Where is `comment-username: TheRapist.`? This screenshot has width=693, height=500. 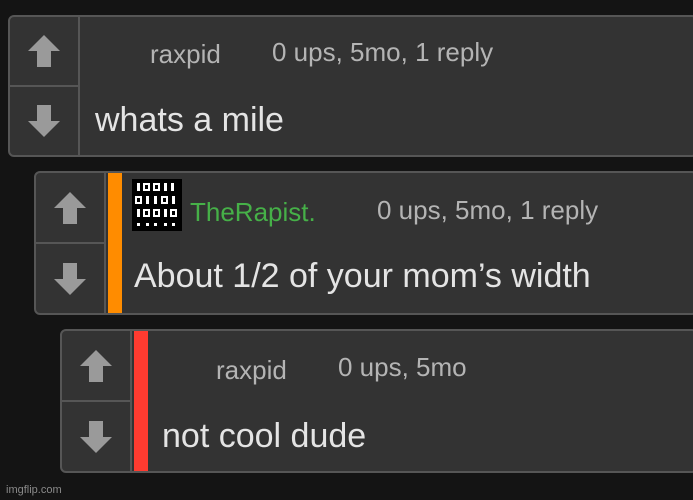 comment-username: TheRapist. is located at coordinates (253, 212).